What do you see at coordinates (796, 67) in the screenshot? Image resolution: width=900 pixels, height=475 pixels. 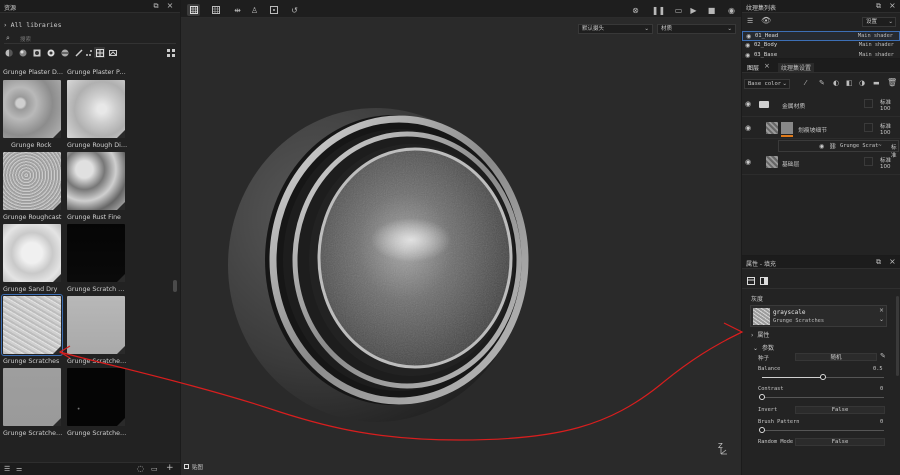 I see `tab-texture-set-settings: 纹理集设置` at bounding box center [796, 67].